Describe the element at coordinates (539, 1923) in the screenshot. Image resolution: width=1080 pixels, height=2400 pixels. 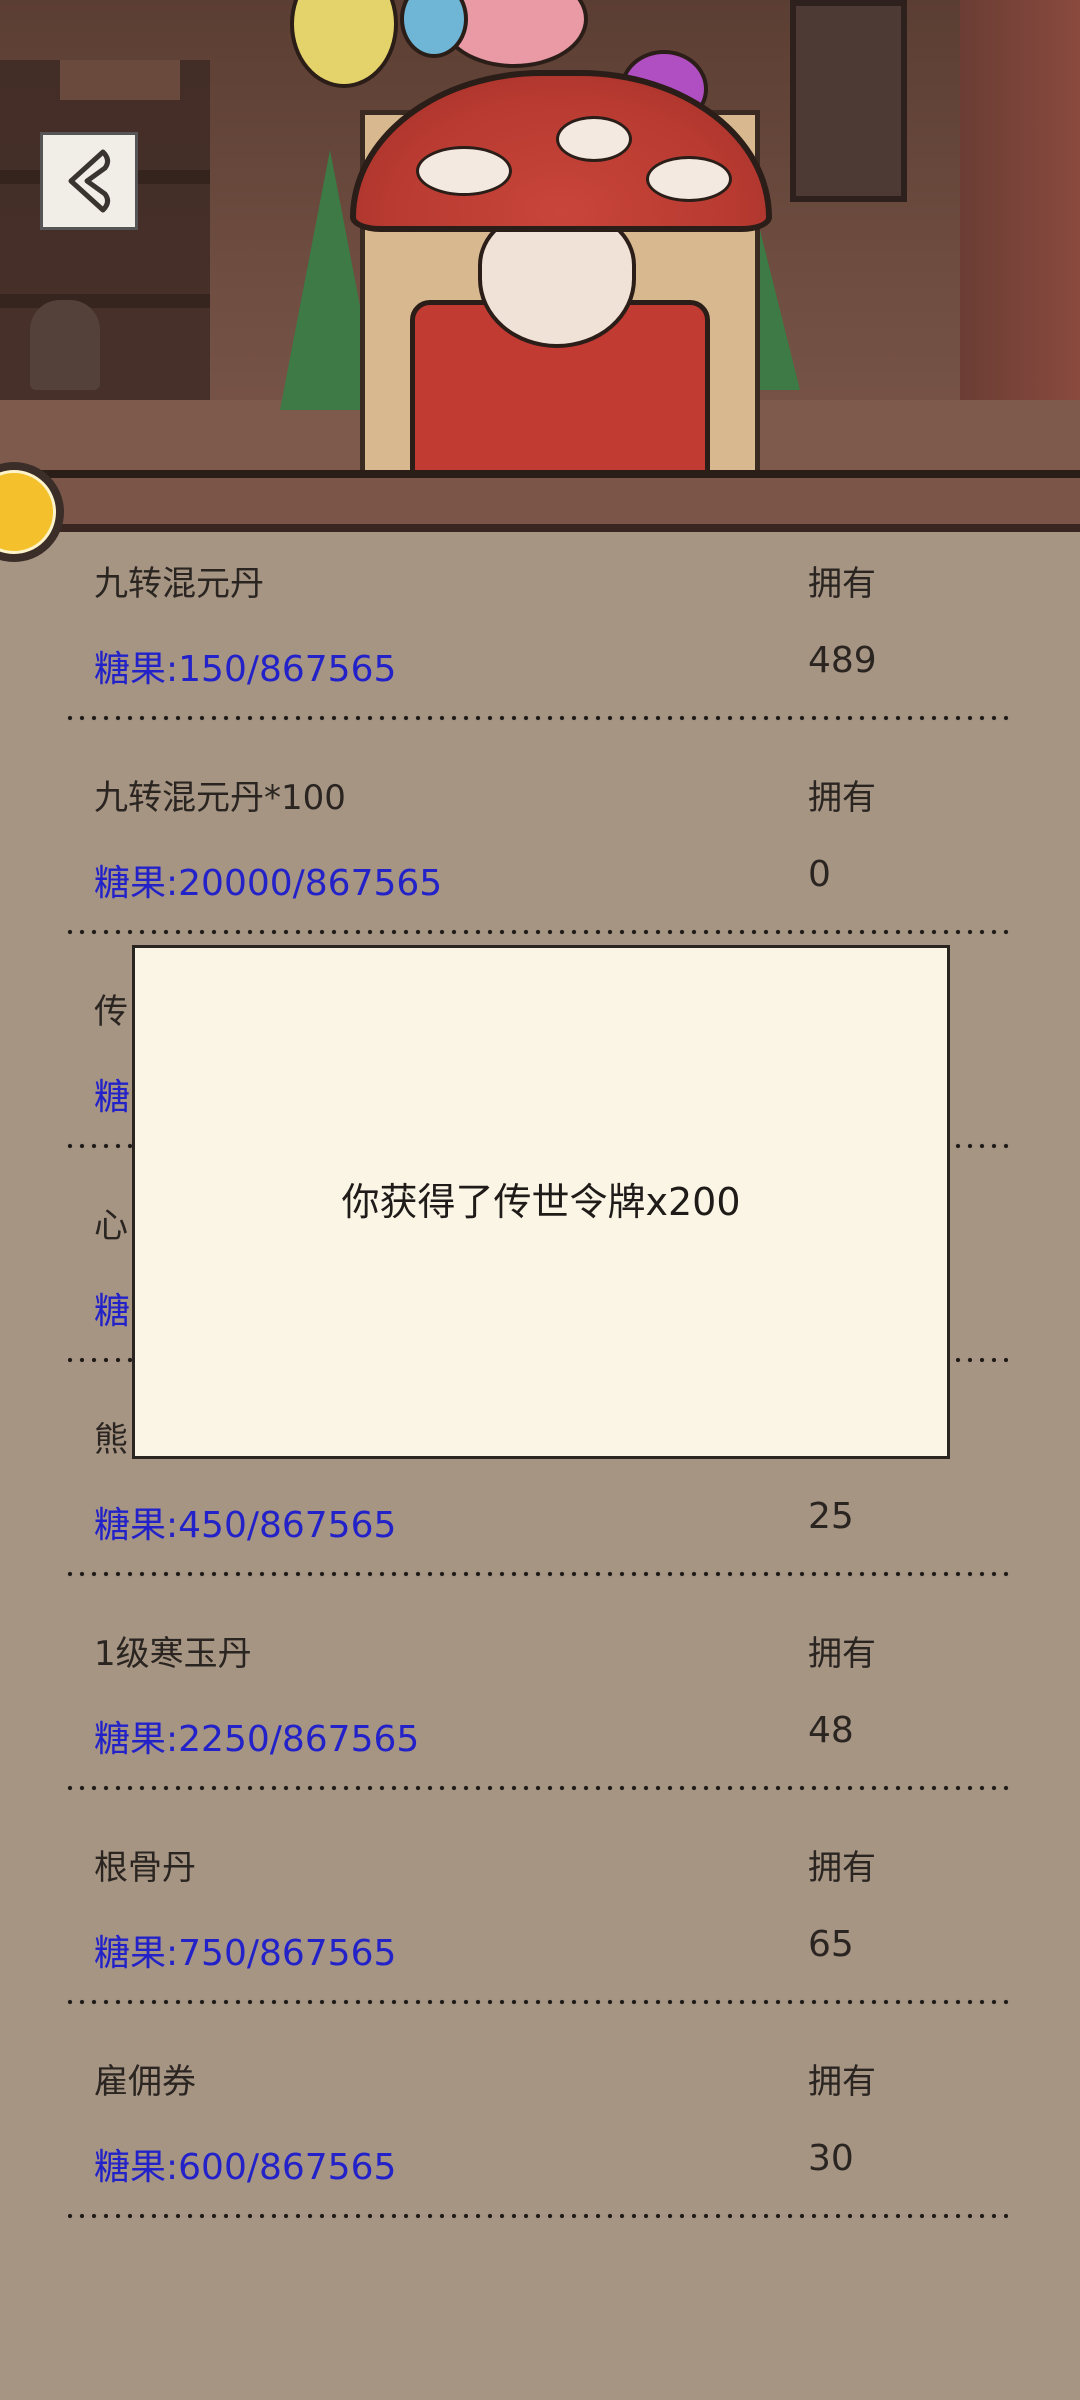
I see `shop-item: 根骨丹 拥有 糖果:750/867565 65` at that location.